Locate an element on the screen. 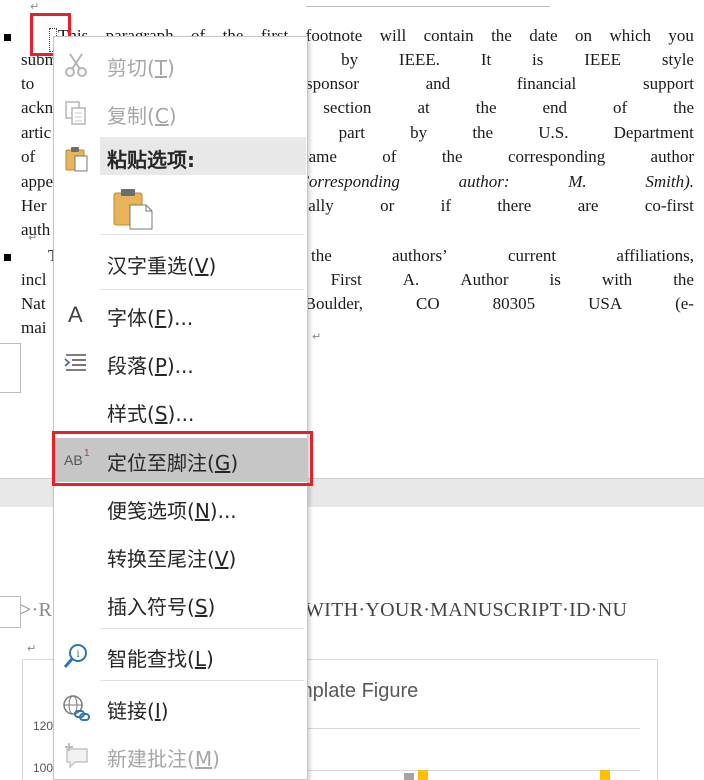 Image resolution: width=704 pixels, height=780 pixels. paragraph-icon is located at coordinates (76, 363).